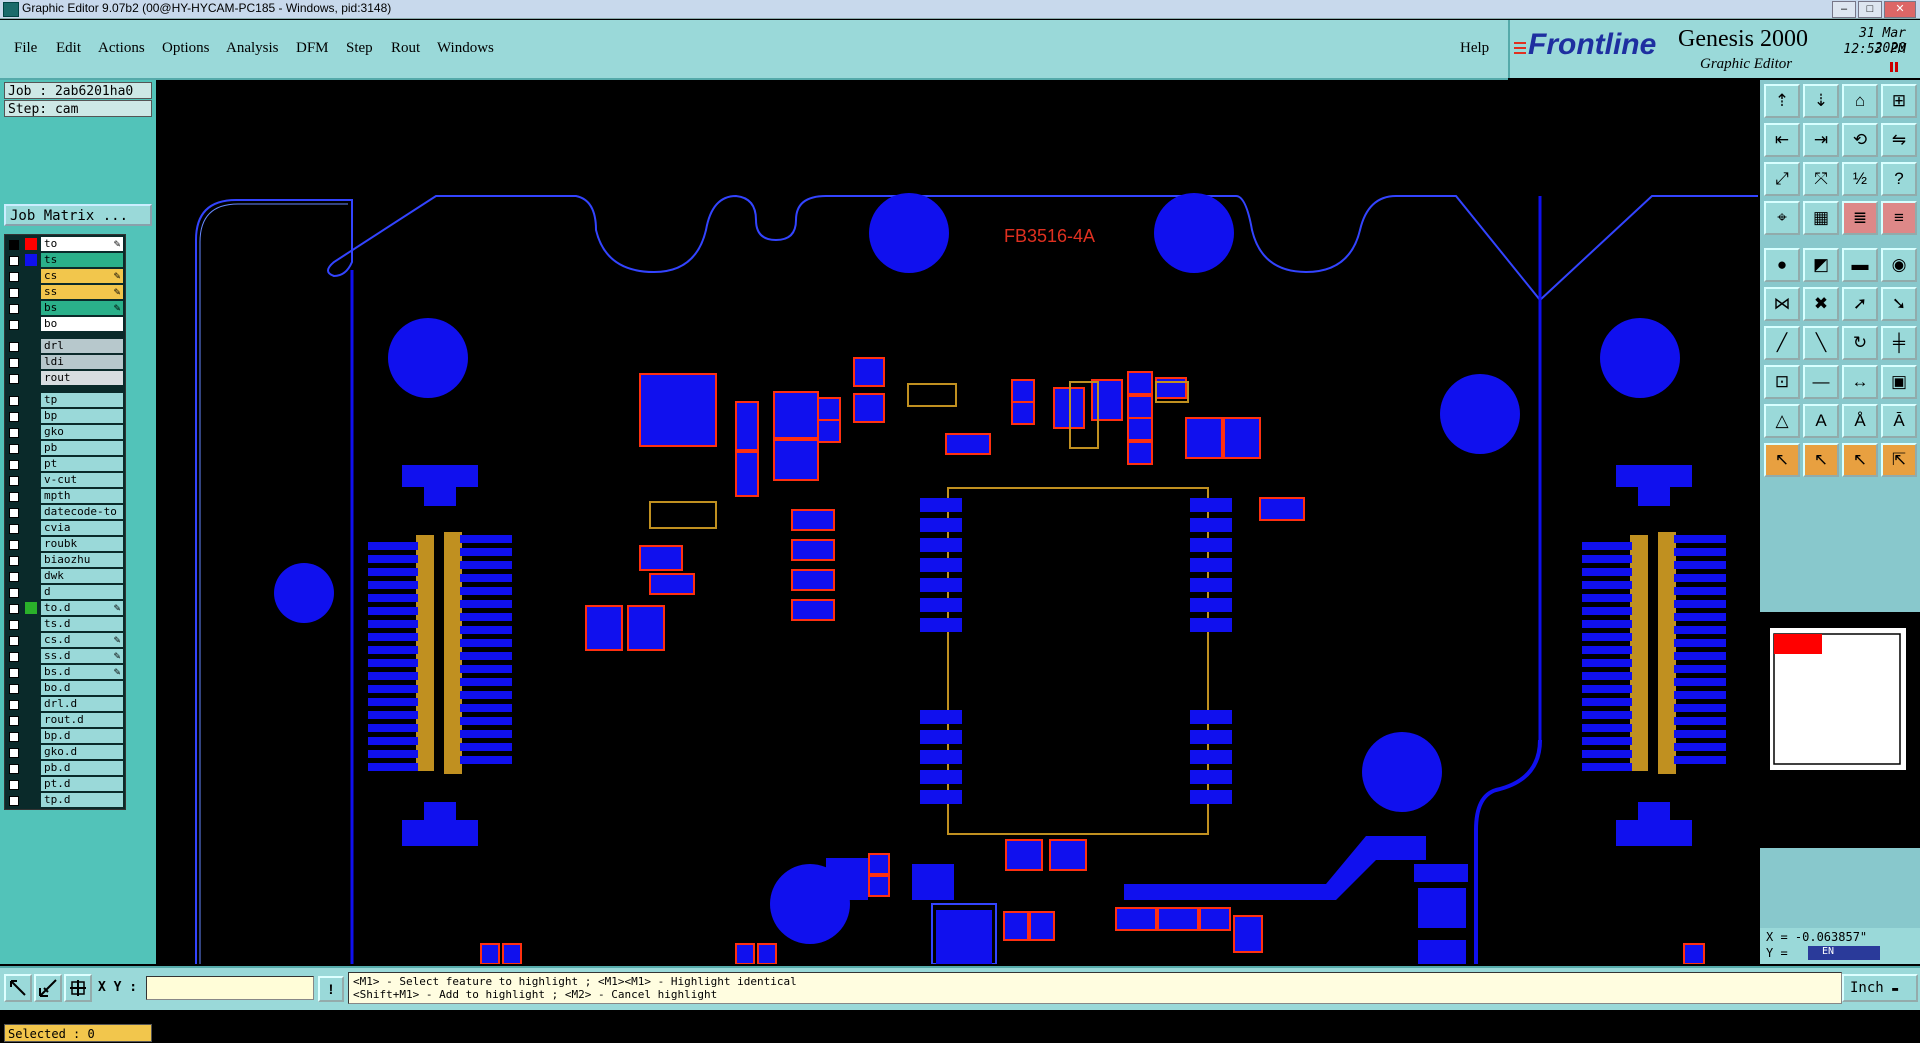 This screenshot has width=1920, height=1043. Describe the element at coordinates (1782, 101) in the screenshot. I see `open-job-button: ⇡` at that location.